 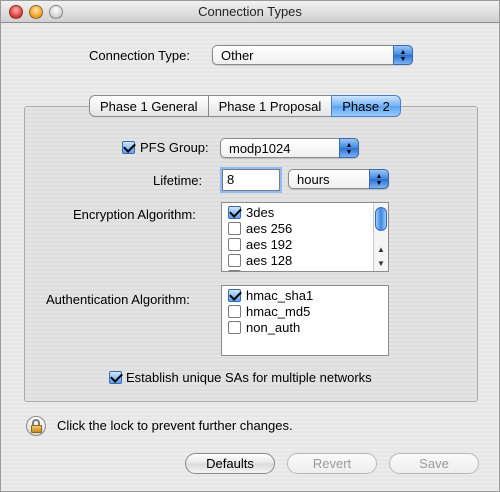 What do you see at coordinates (381, 264) in the screenshot?
I see `scroll-down-arrow-icon: ▼` at bounding box center [381, 264].